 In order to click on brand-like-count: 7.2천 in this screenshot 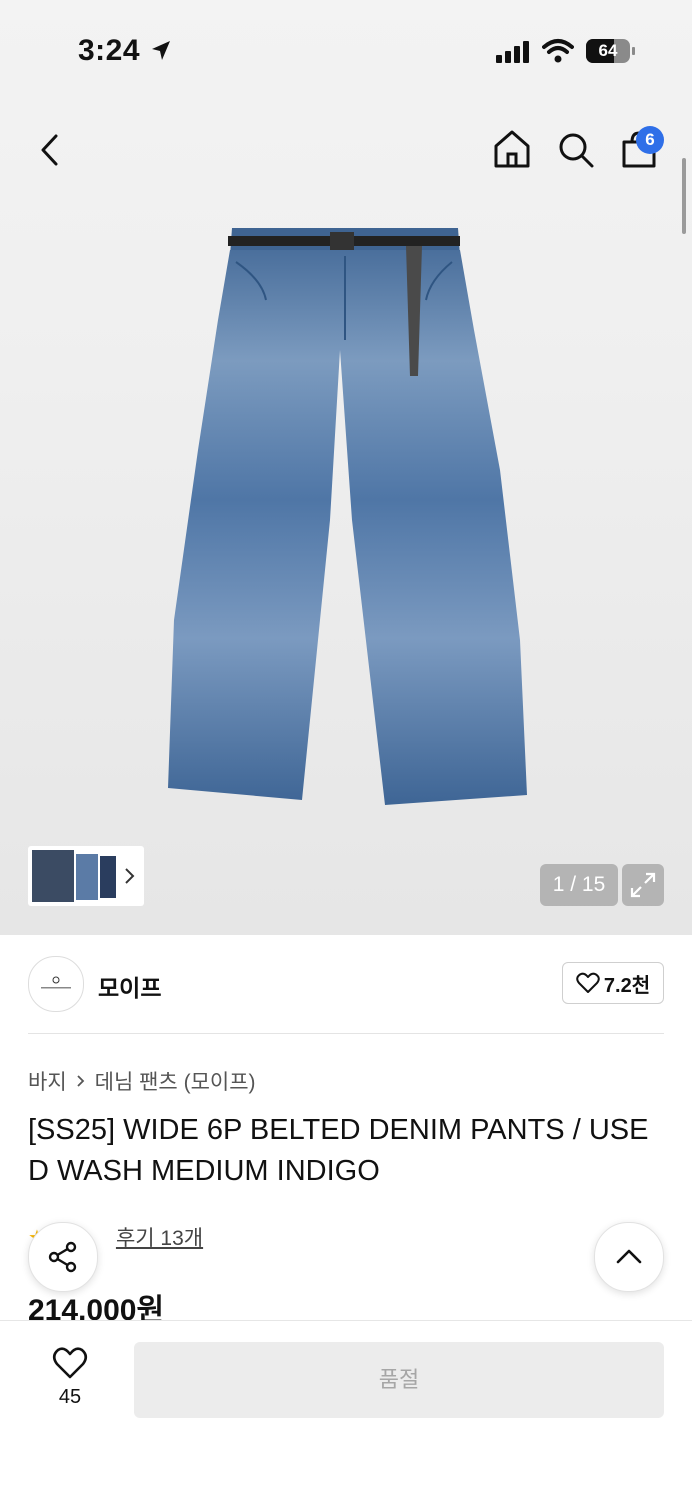, I will do `click(627, 985)`.